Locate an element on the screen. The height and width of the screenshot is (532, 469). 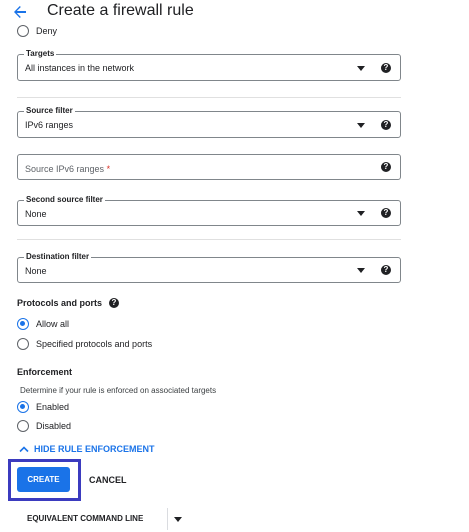
page-title: Create a firewall rule is located at coordinates (120, 10).